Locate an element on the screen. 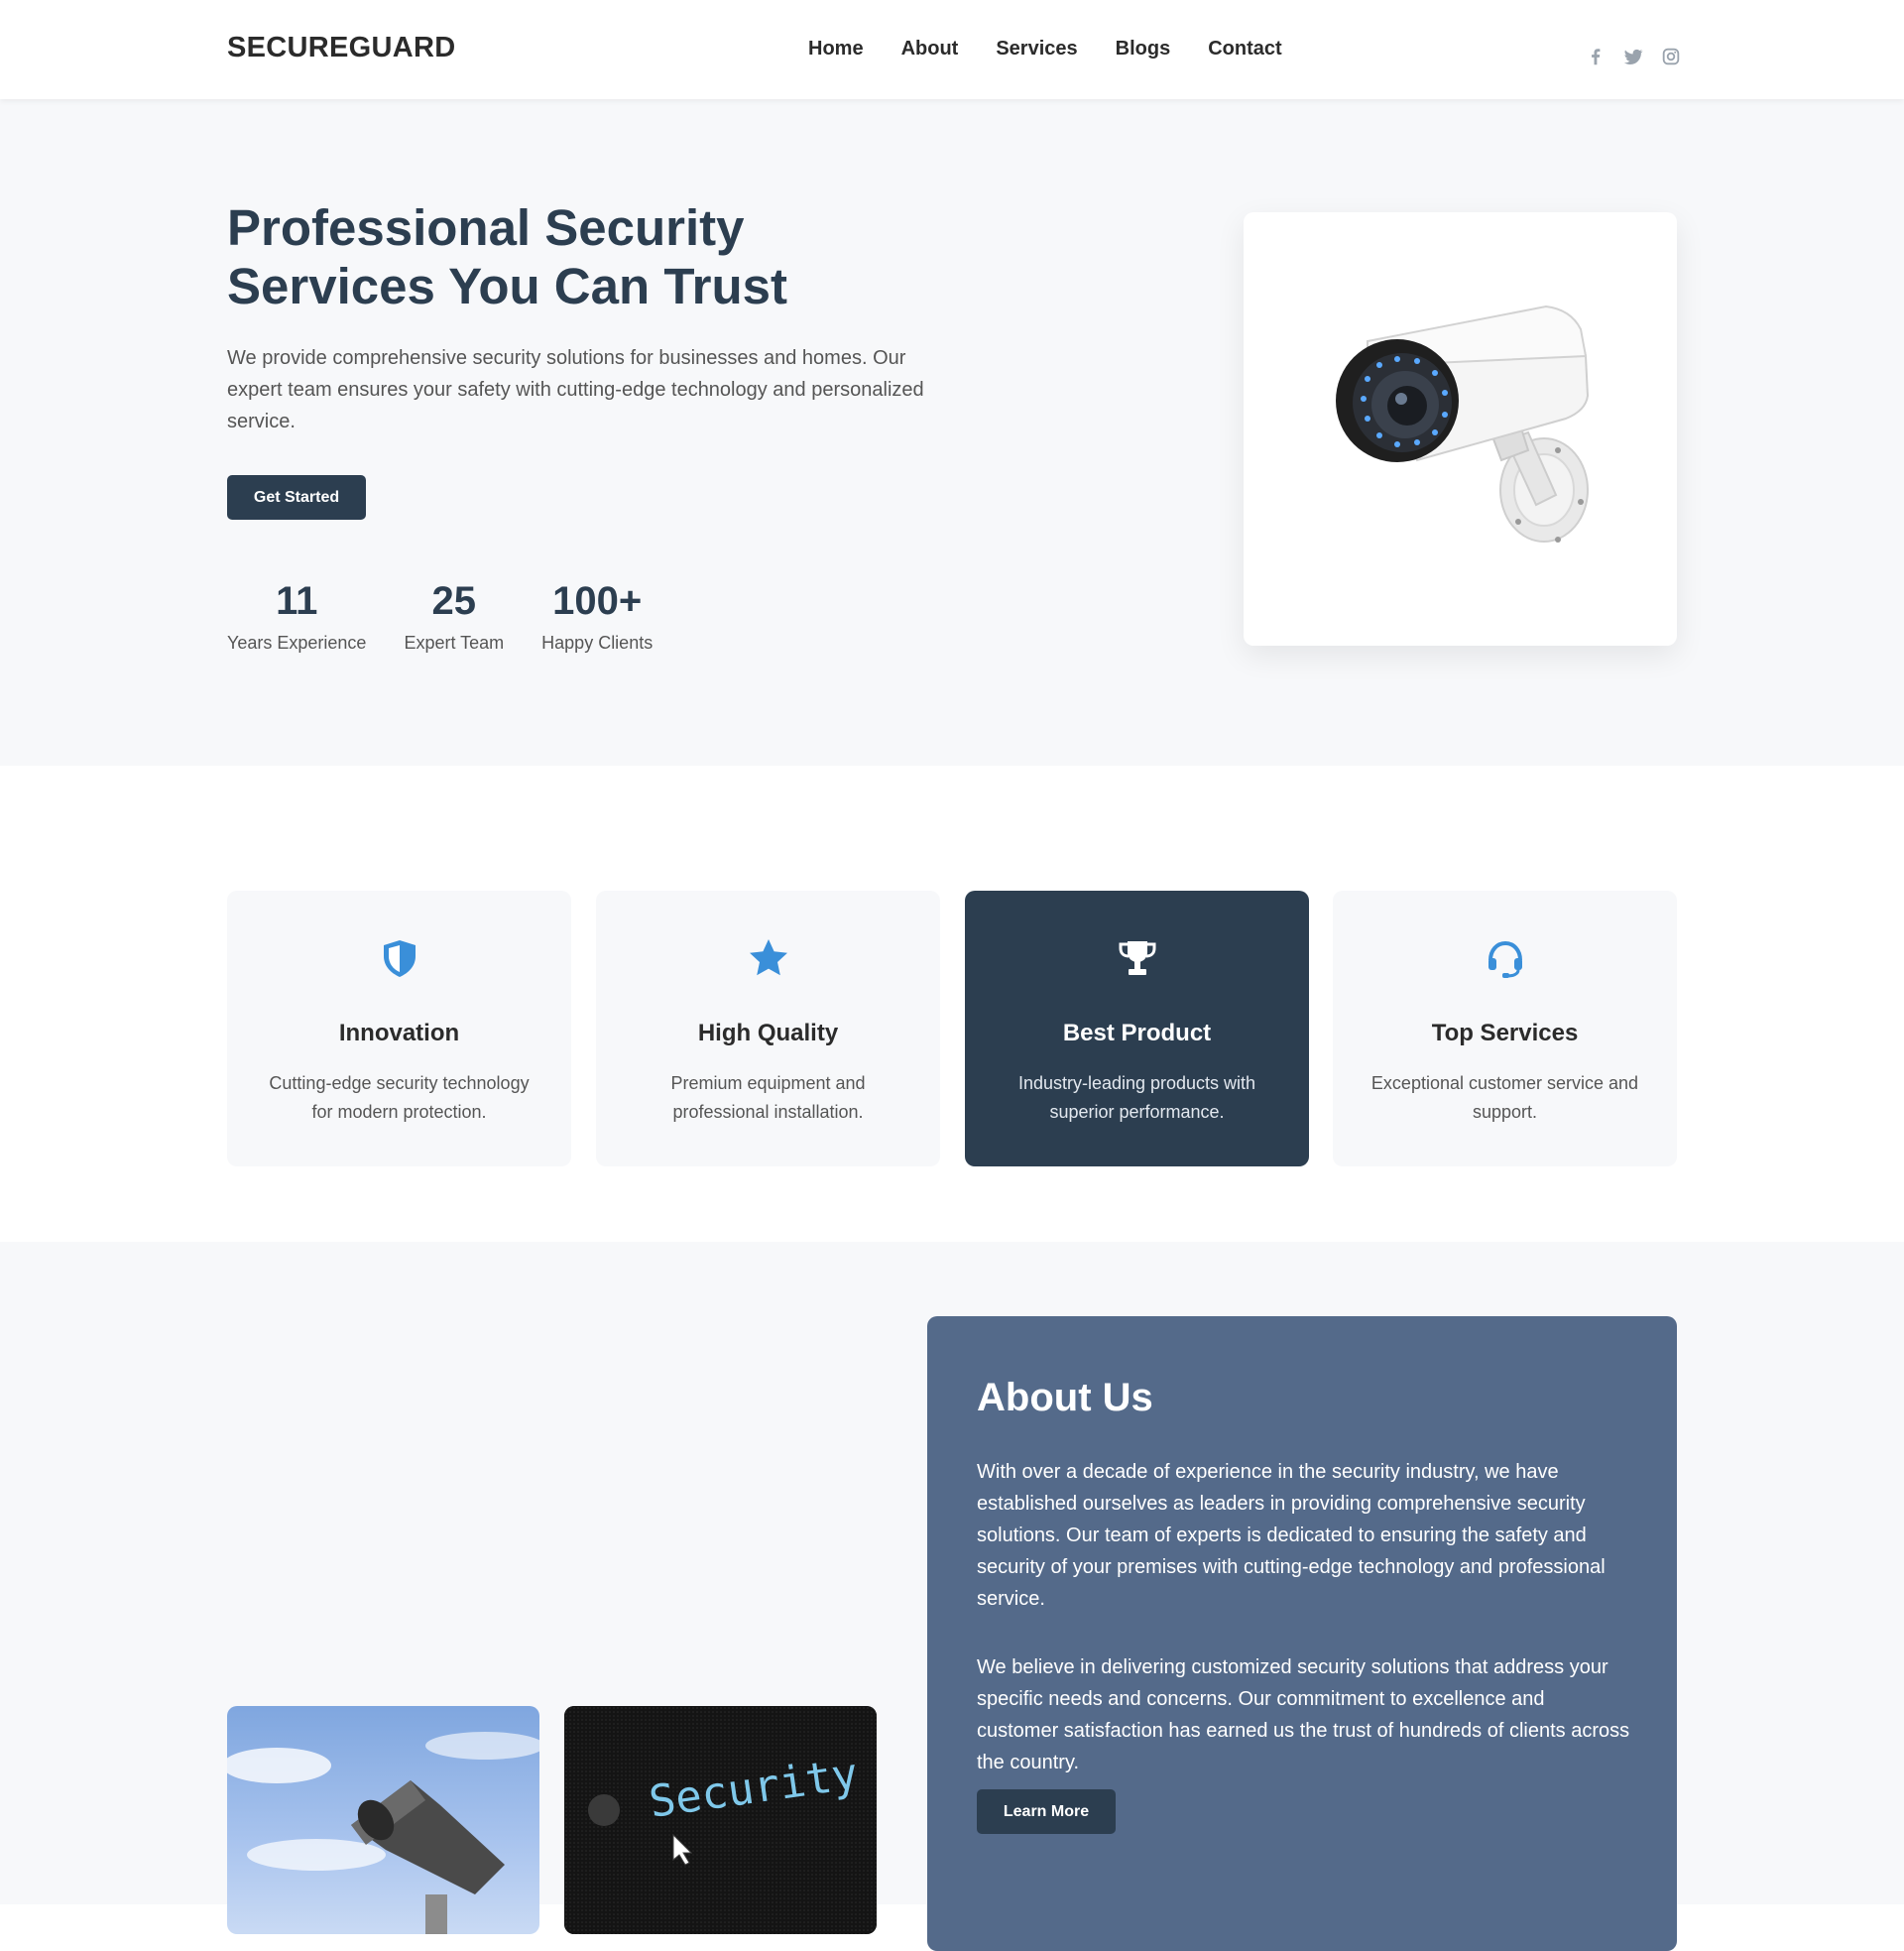 The width and height of the screenshot is (1904, 1951). stat-value: 11 is located at coordinates (297, 601).